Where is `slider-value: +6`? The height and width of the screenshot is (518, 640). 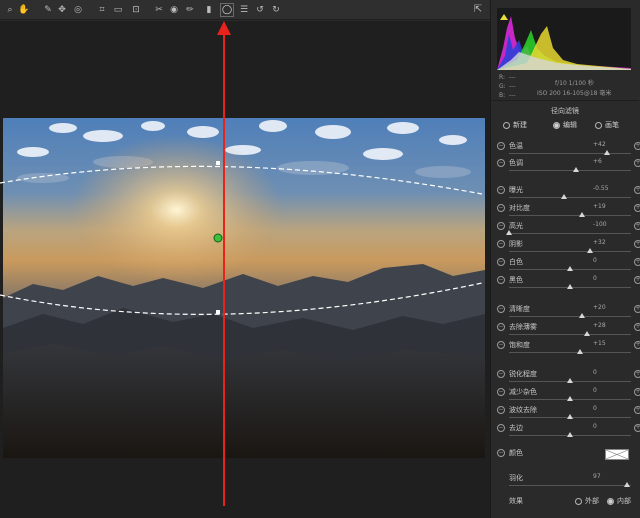 slider-value: +6 is located at coordinates (597, 161).